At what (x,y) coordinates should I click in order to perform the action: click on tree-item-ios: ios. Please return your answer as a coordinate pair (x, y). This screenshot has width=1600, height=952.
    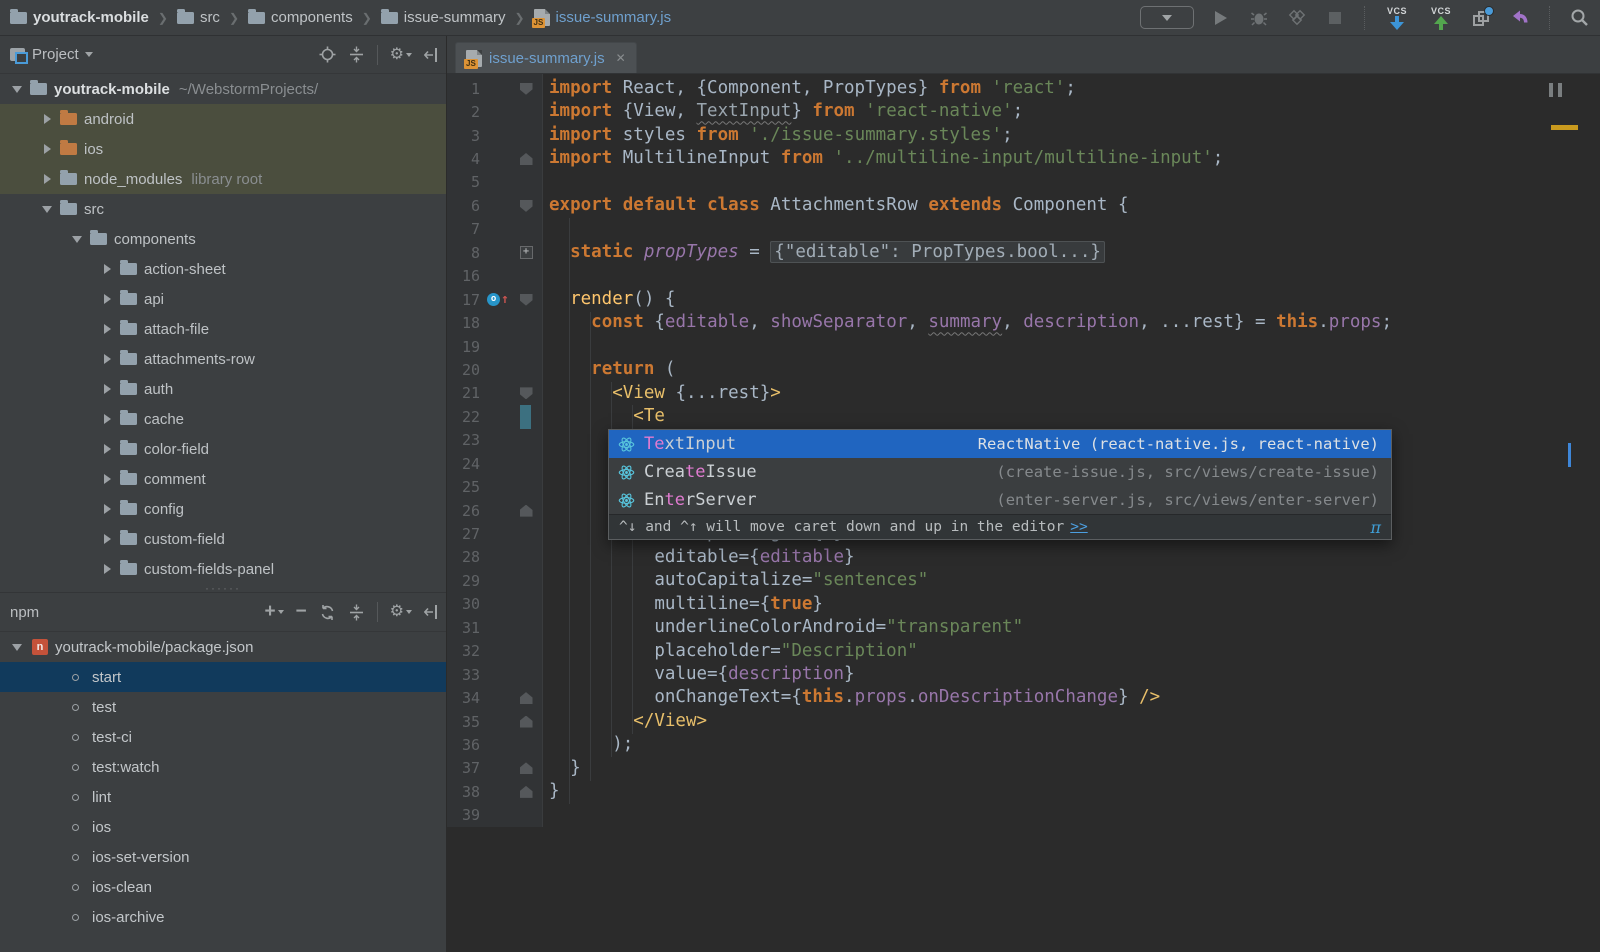
    Looking at the image, I should click on (223, 149).